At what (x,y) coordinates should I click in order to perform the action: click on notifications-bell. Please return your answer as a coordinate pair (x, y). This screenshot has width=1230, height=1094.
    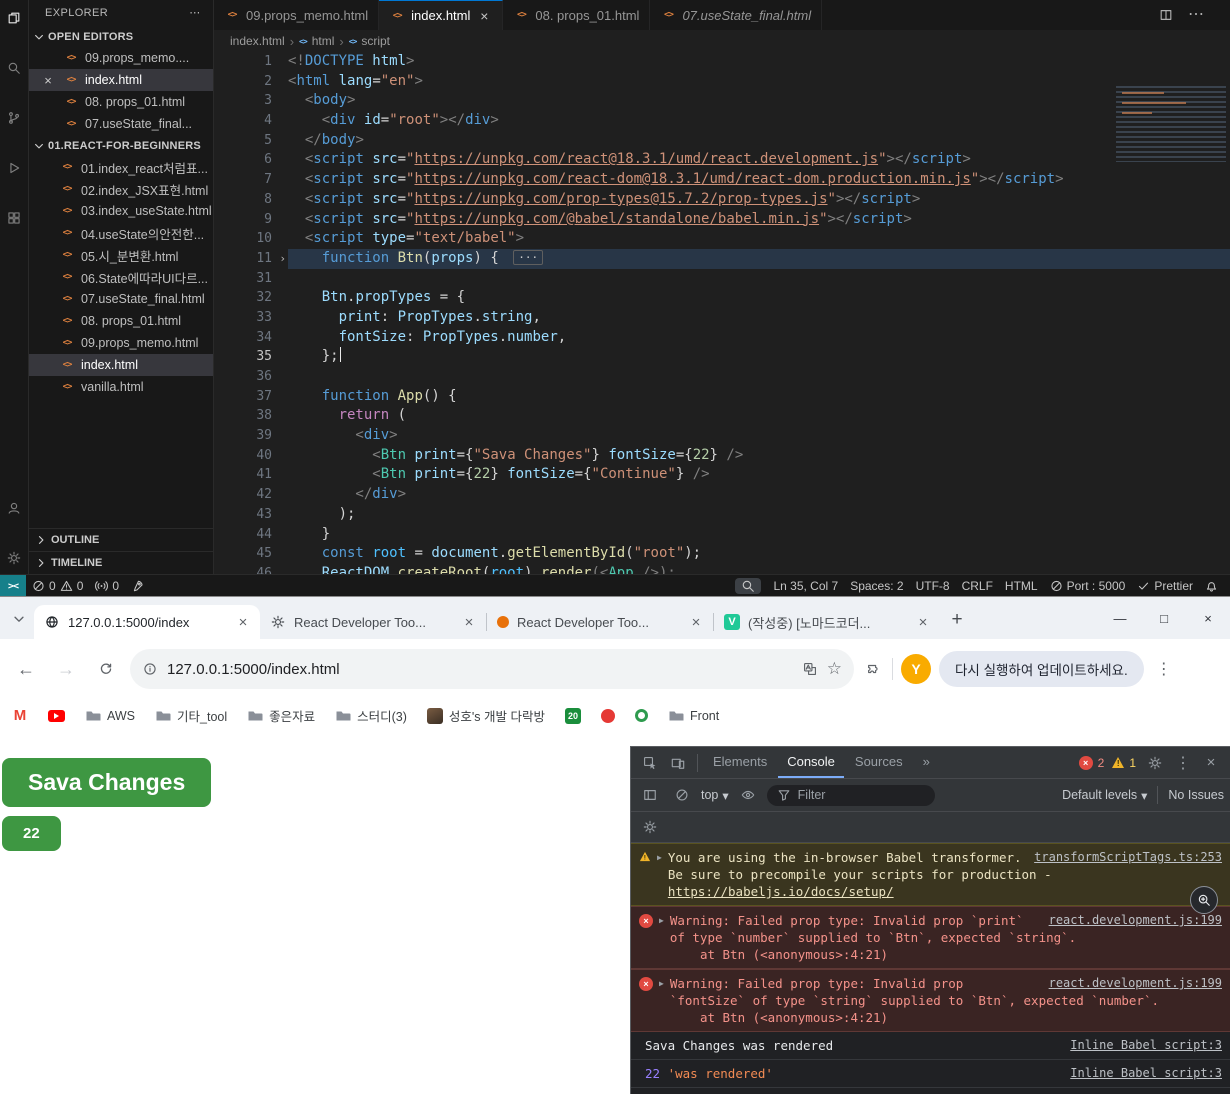
    Looking at the image, I should click on (1211, 586).